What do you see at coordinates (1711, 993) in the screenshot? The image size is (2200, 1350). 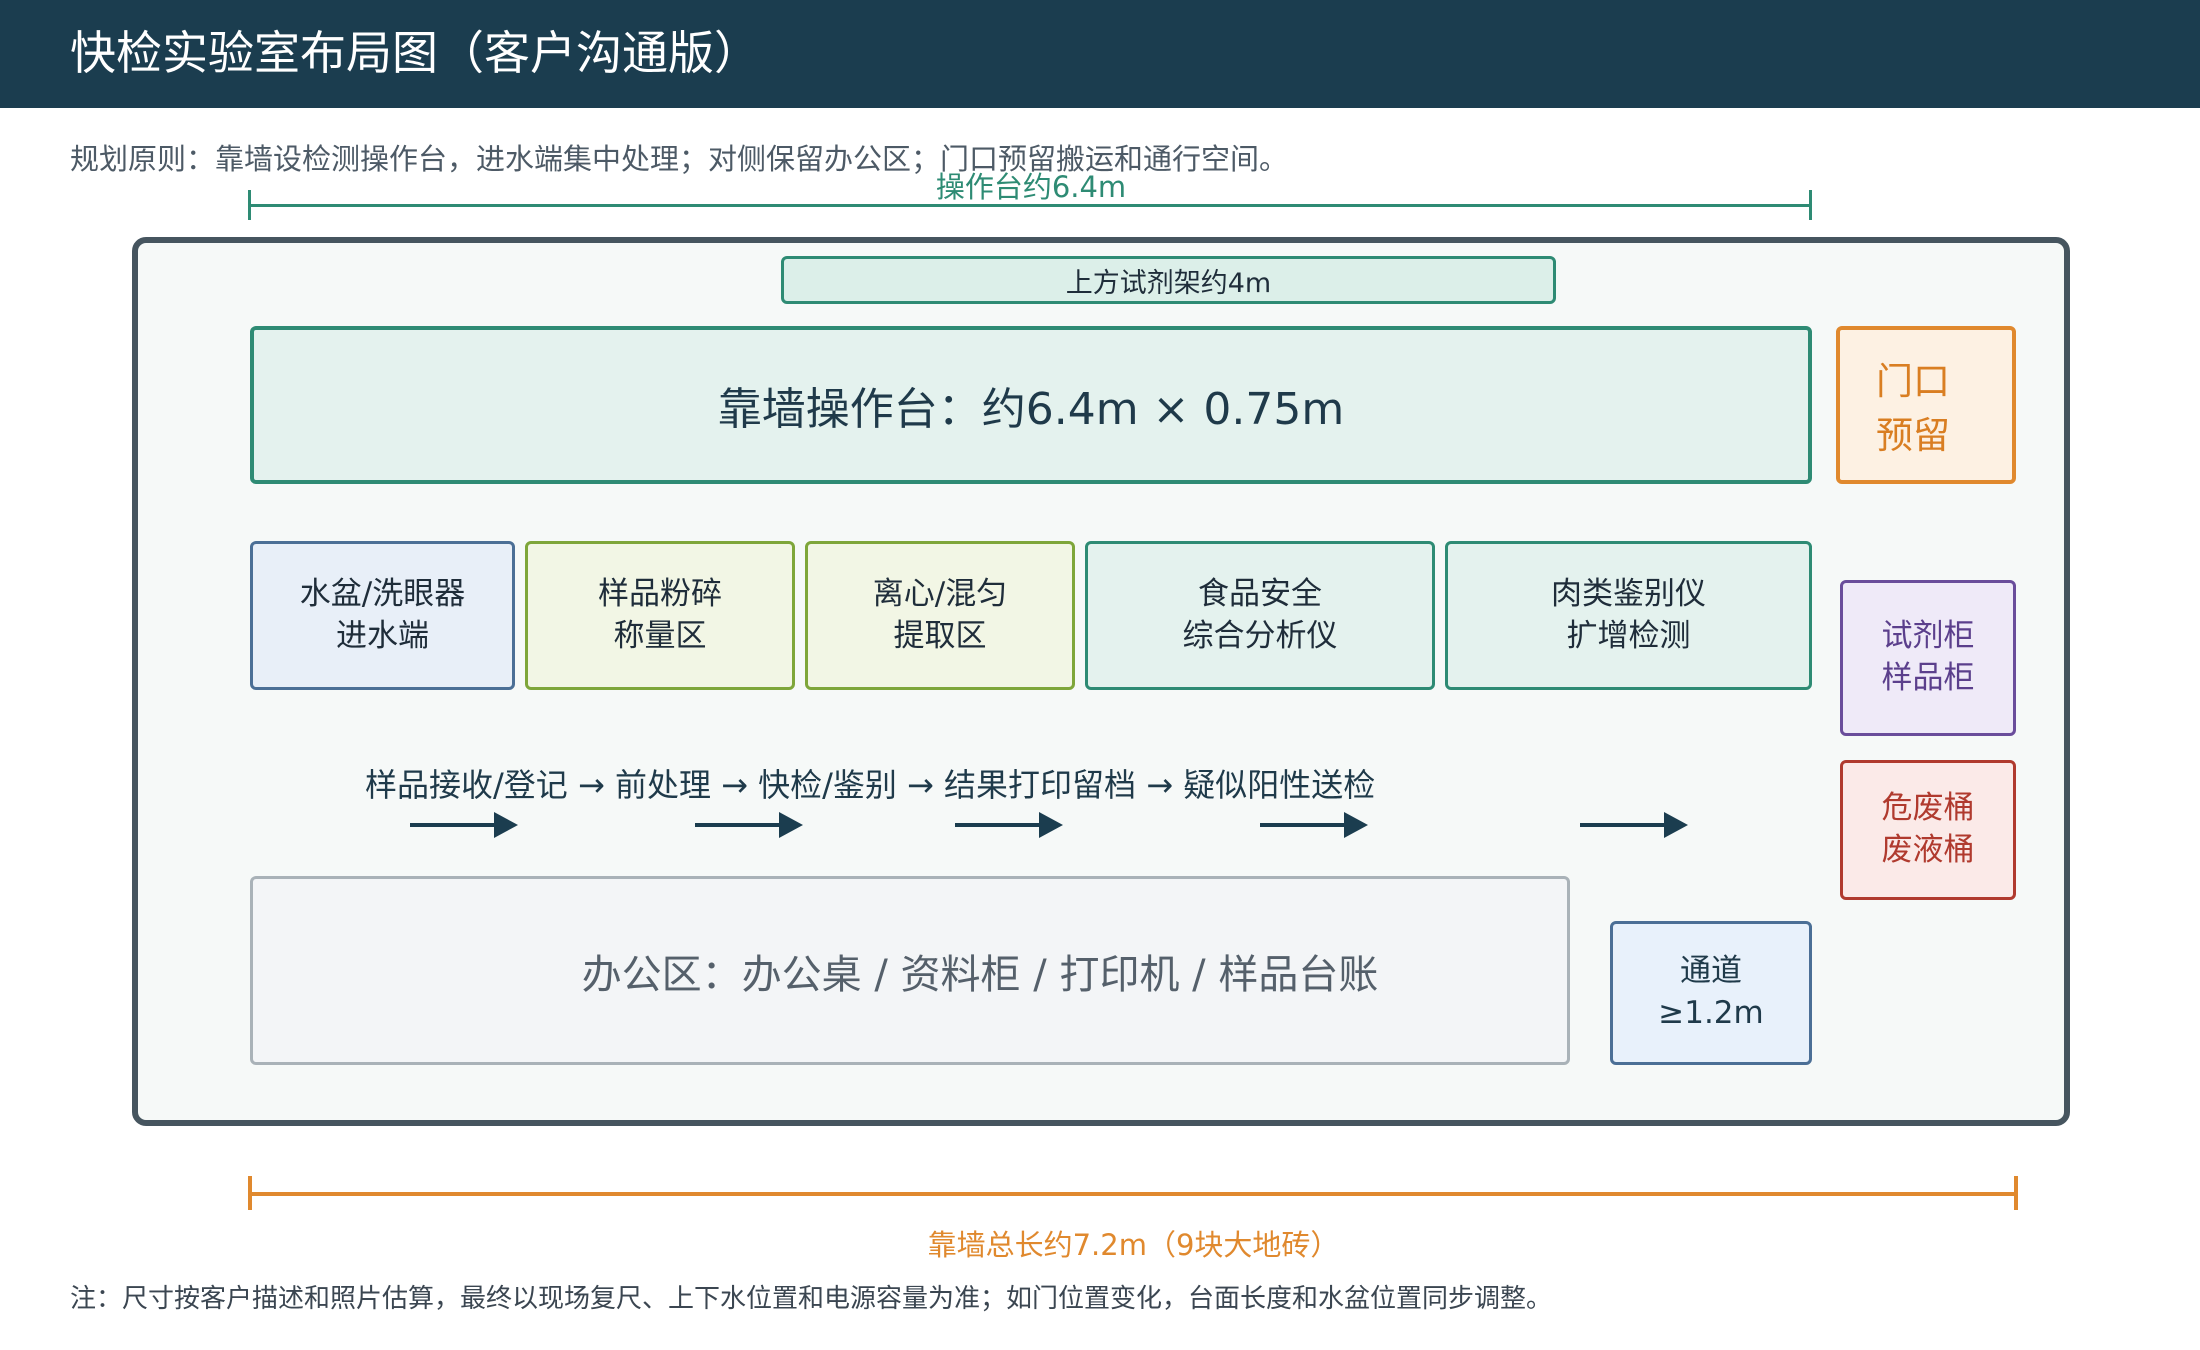 I see `aisle: 通道 ≥1.2m` at bounding box center [1711, 993].